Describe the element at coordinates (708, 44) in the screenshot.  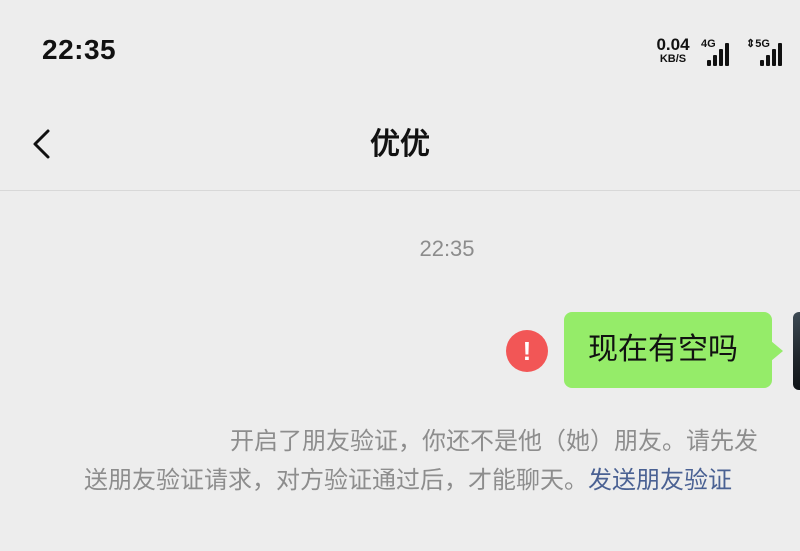
I see `signal-4g-label: 4G` at that location.